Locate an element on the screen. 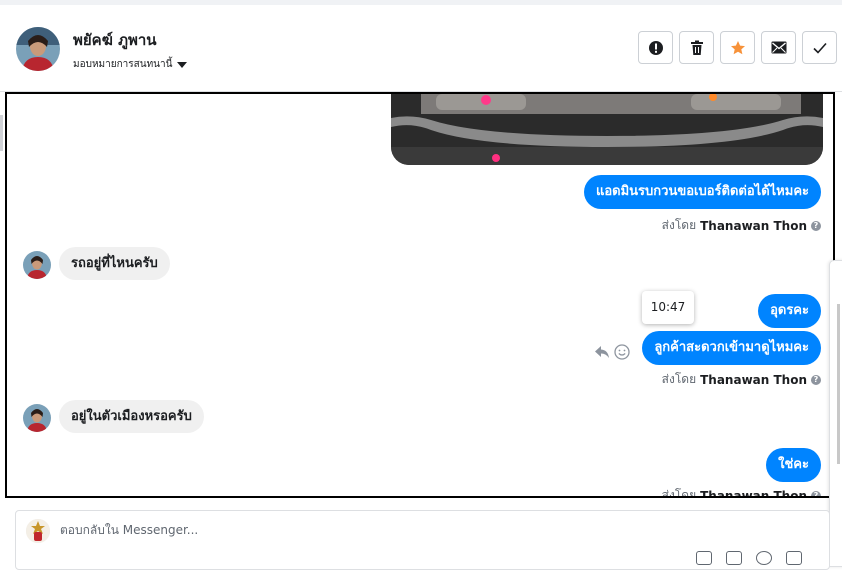 This screenshot has height=570, width=842. emoji-icon is located at coordinates (764, 558).